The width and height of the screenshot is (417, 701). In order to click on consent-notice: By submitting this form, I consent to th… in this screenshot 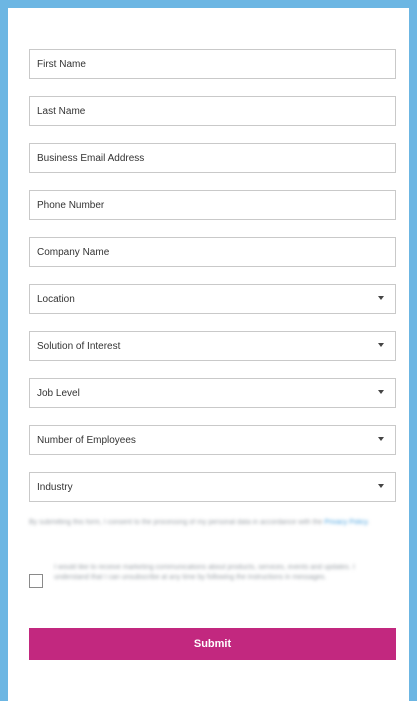, I will do `click(211, 523)`.